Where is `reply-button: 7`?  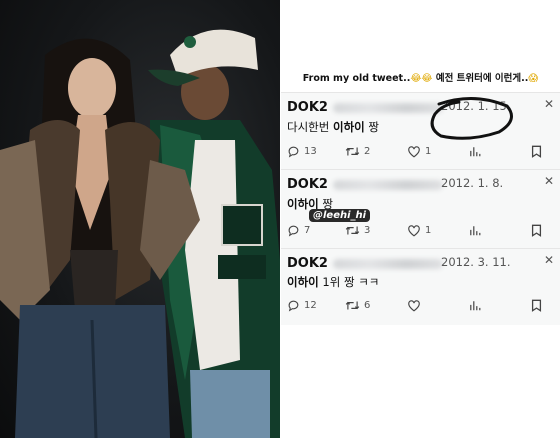
reply-button: 7 is located at coordinates (298, 230).